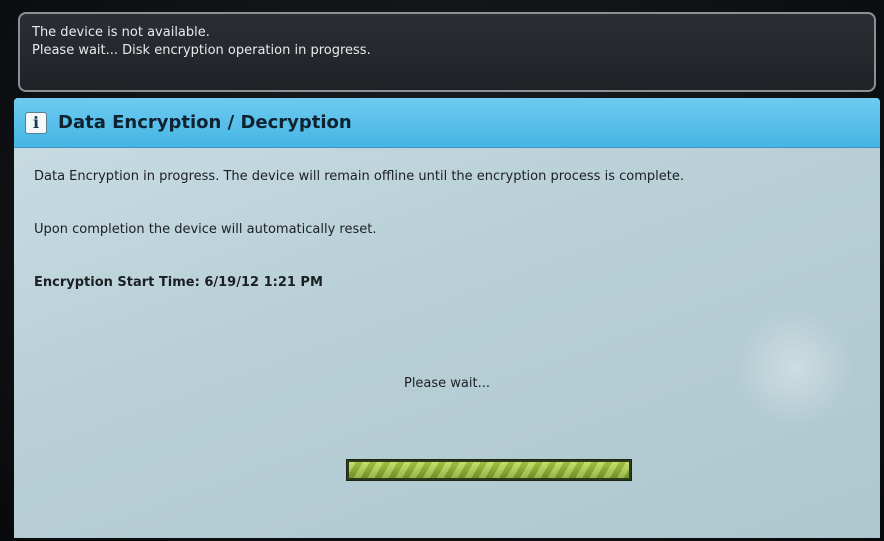  I want to click on panel-title: Data Encryption / Decryption, so click(205, 122).